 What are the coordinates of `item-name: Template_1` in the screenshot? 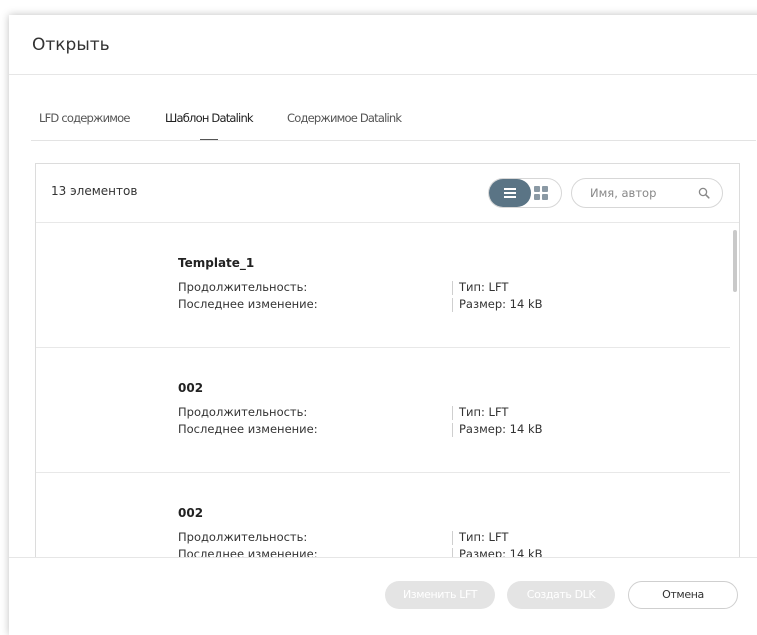 It's located at (216, 263).